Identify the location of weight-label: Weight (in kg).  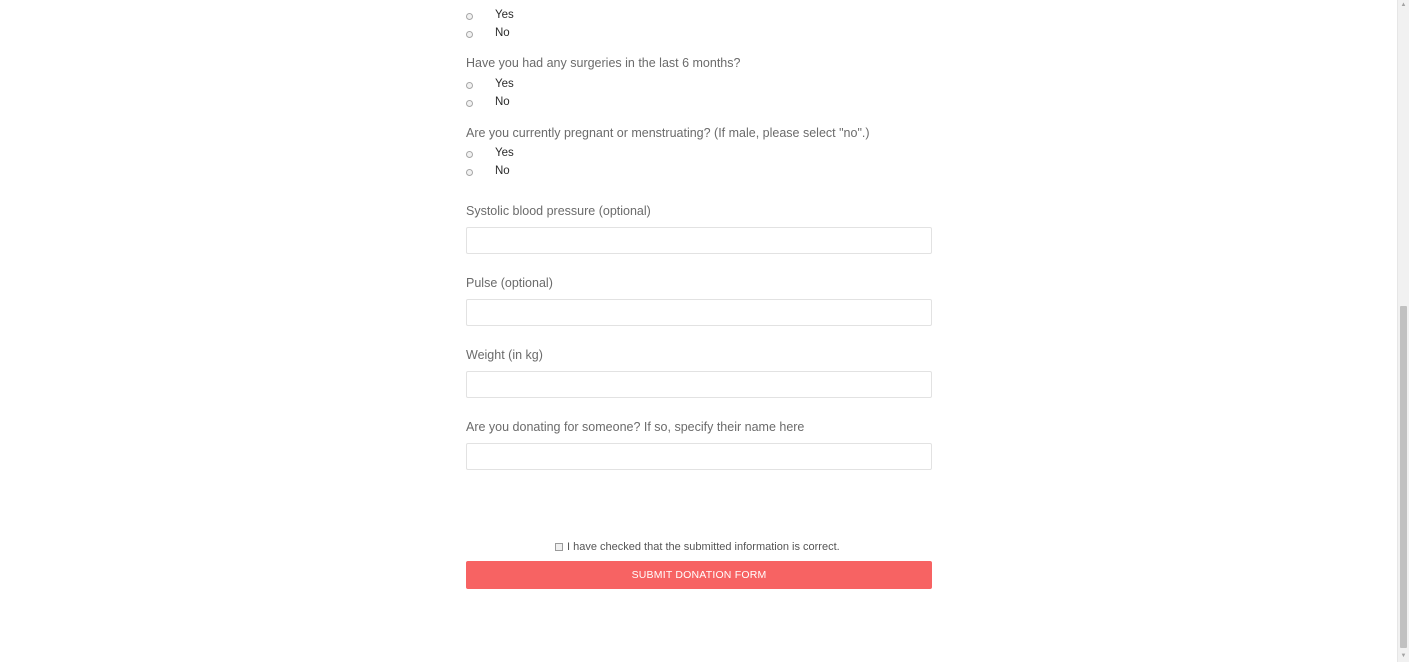
(504, 355).